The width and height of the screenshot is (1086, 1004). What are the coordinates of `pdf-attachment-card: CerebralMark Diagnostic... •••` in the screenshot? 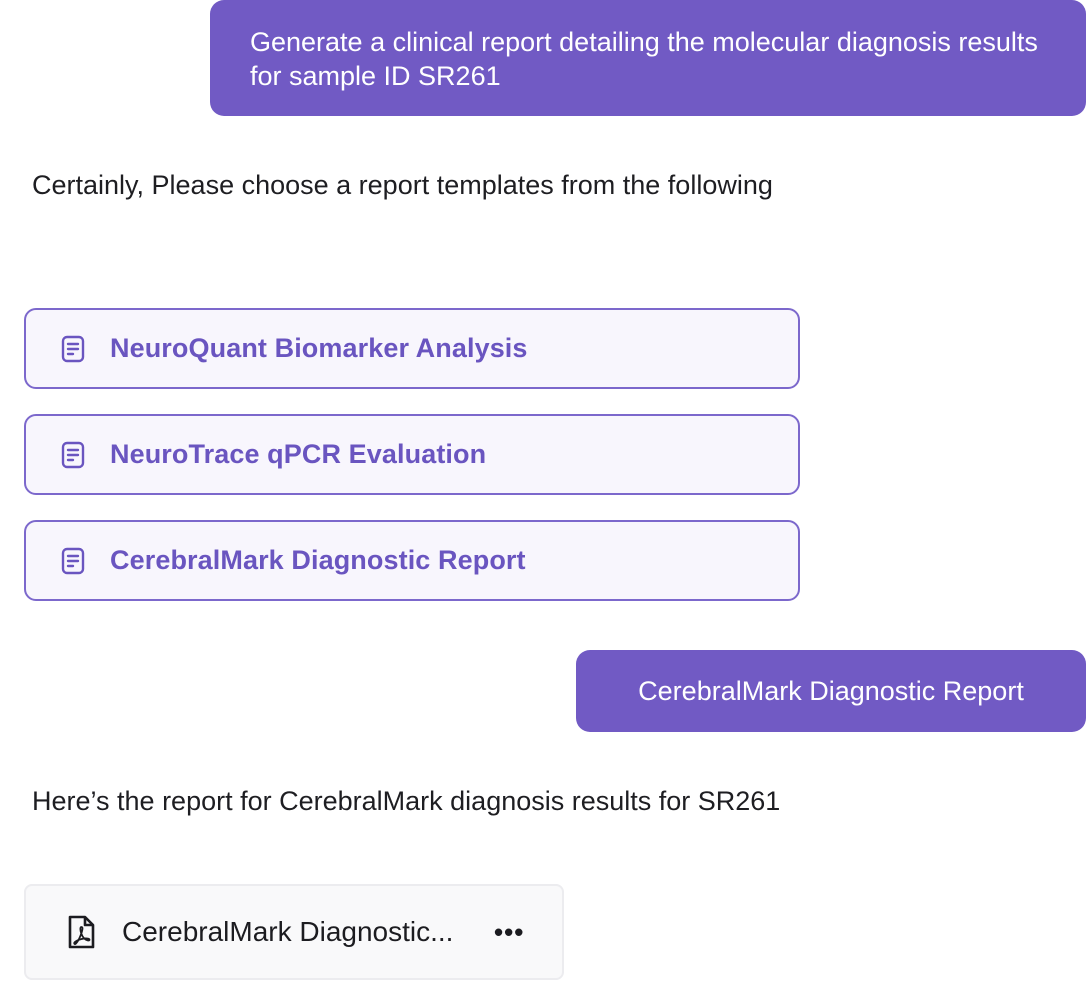 It's located at (294, 932).